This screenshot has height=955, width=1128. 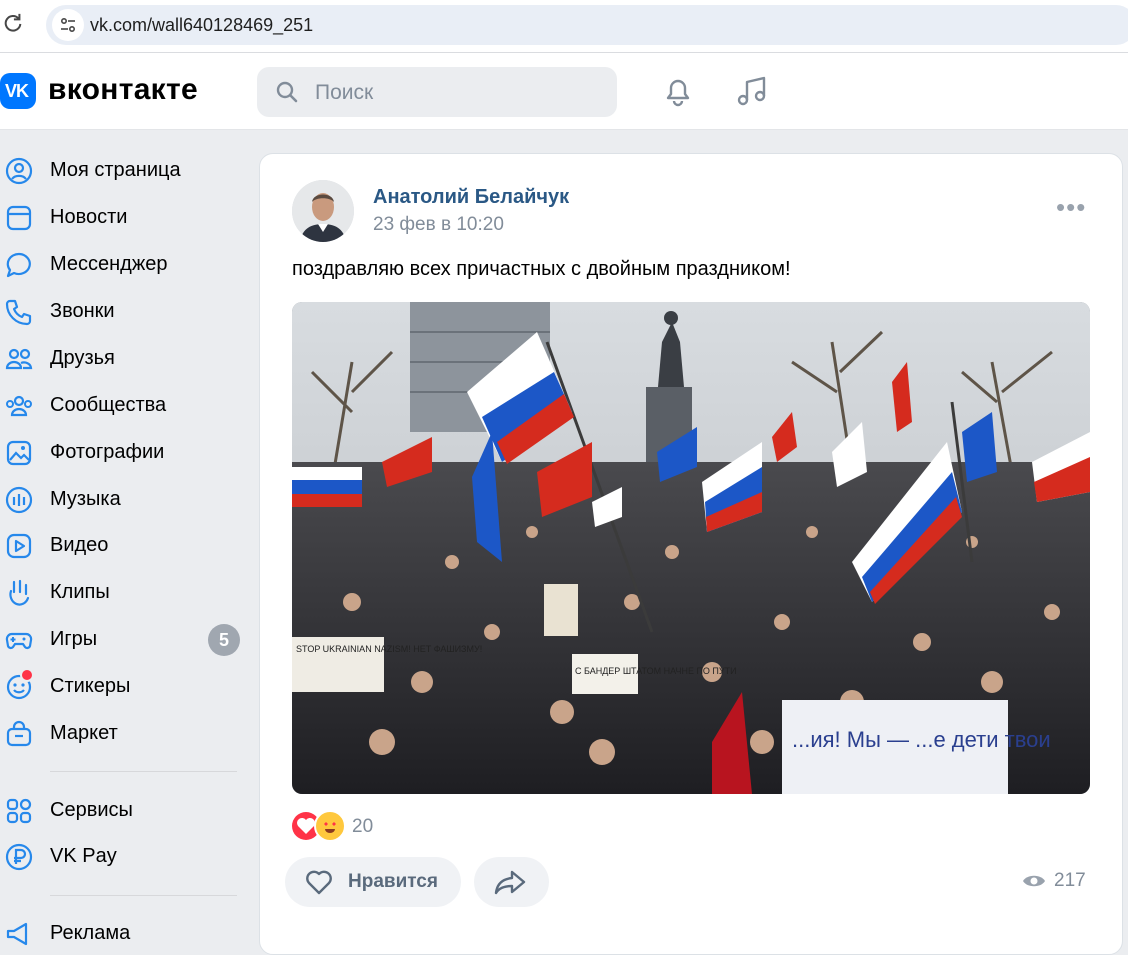 What do you see at coordinates (19, 500) in the screenshot?
I see `music-icon` at bounding box center [19, 500].